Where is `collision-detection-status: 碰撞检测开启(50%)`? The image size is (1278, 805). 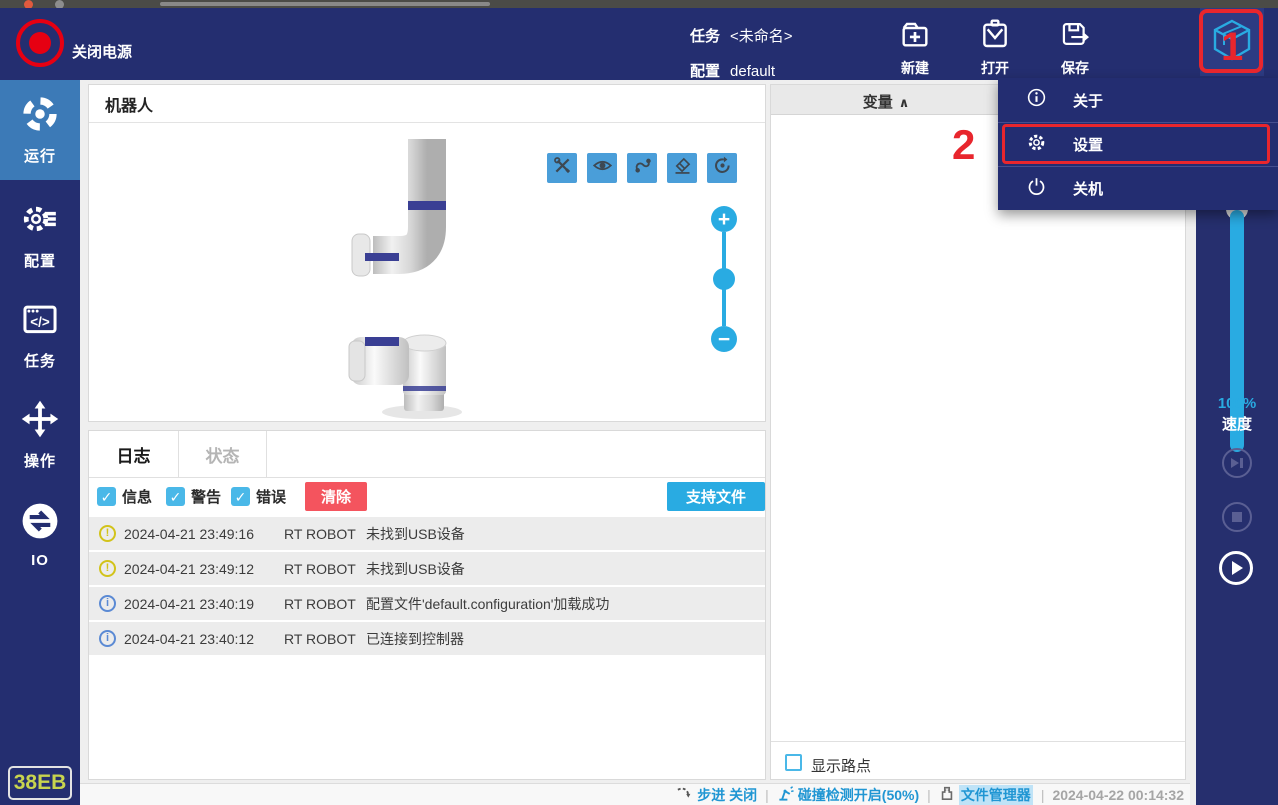
collision-detection-status: 碰撞检测开启(50%) is located at coordinates (848, 795).